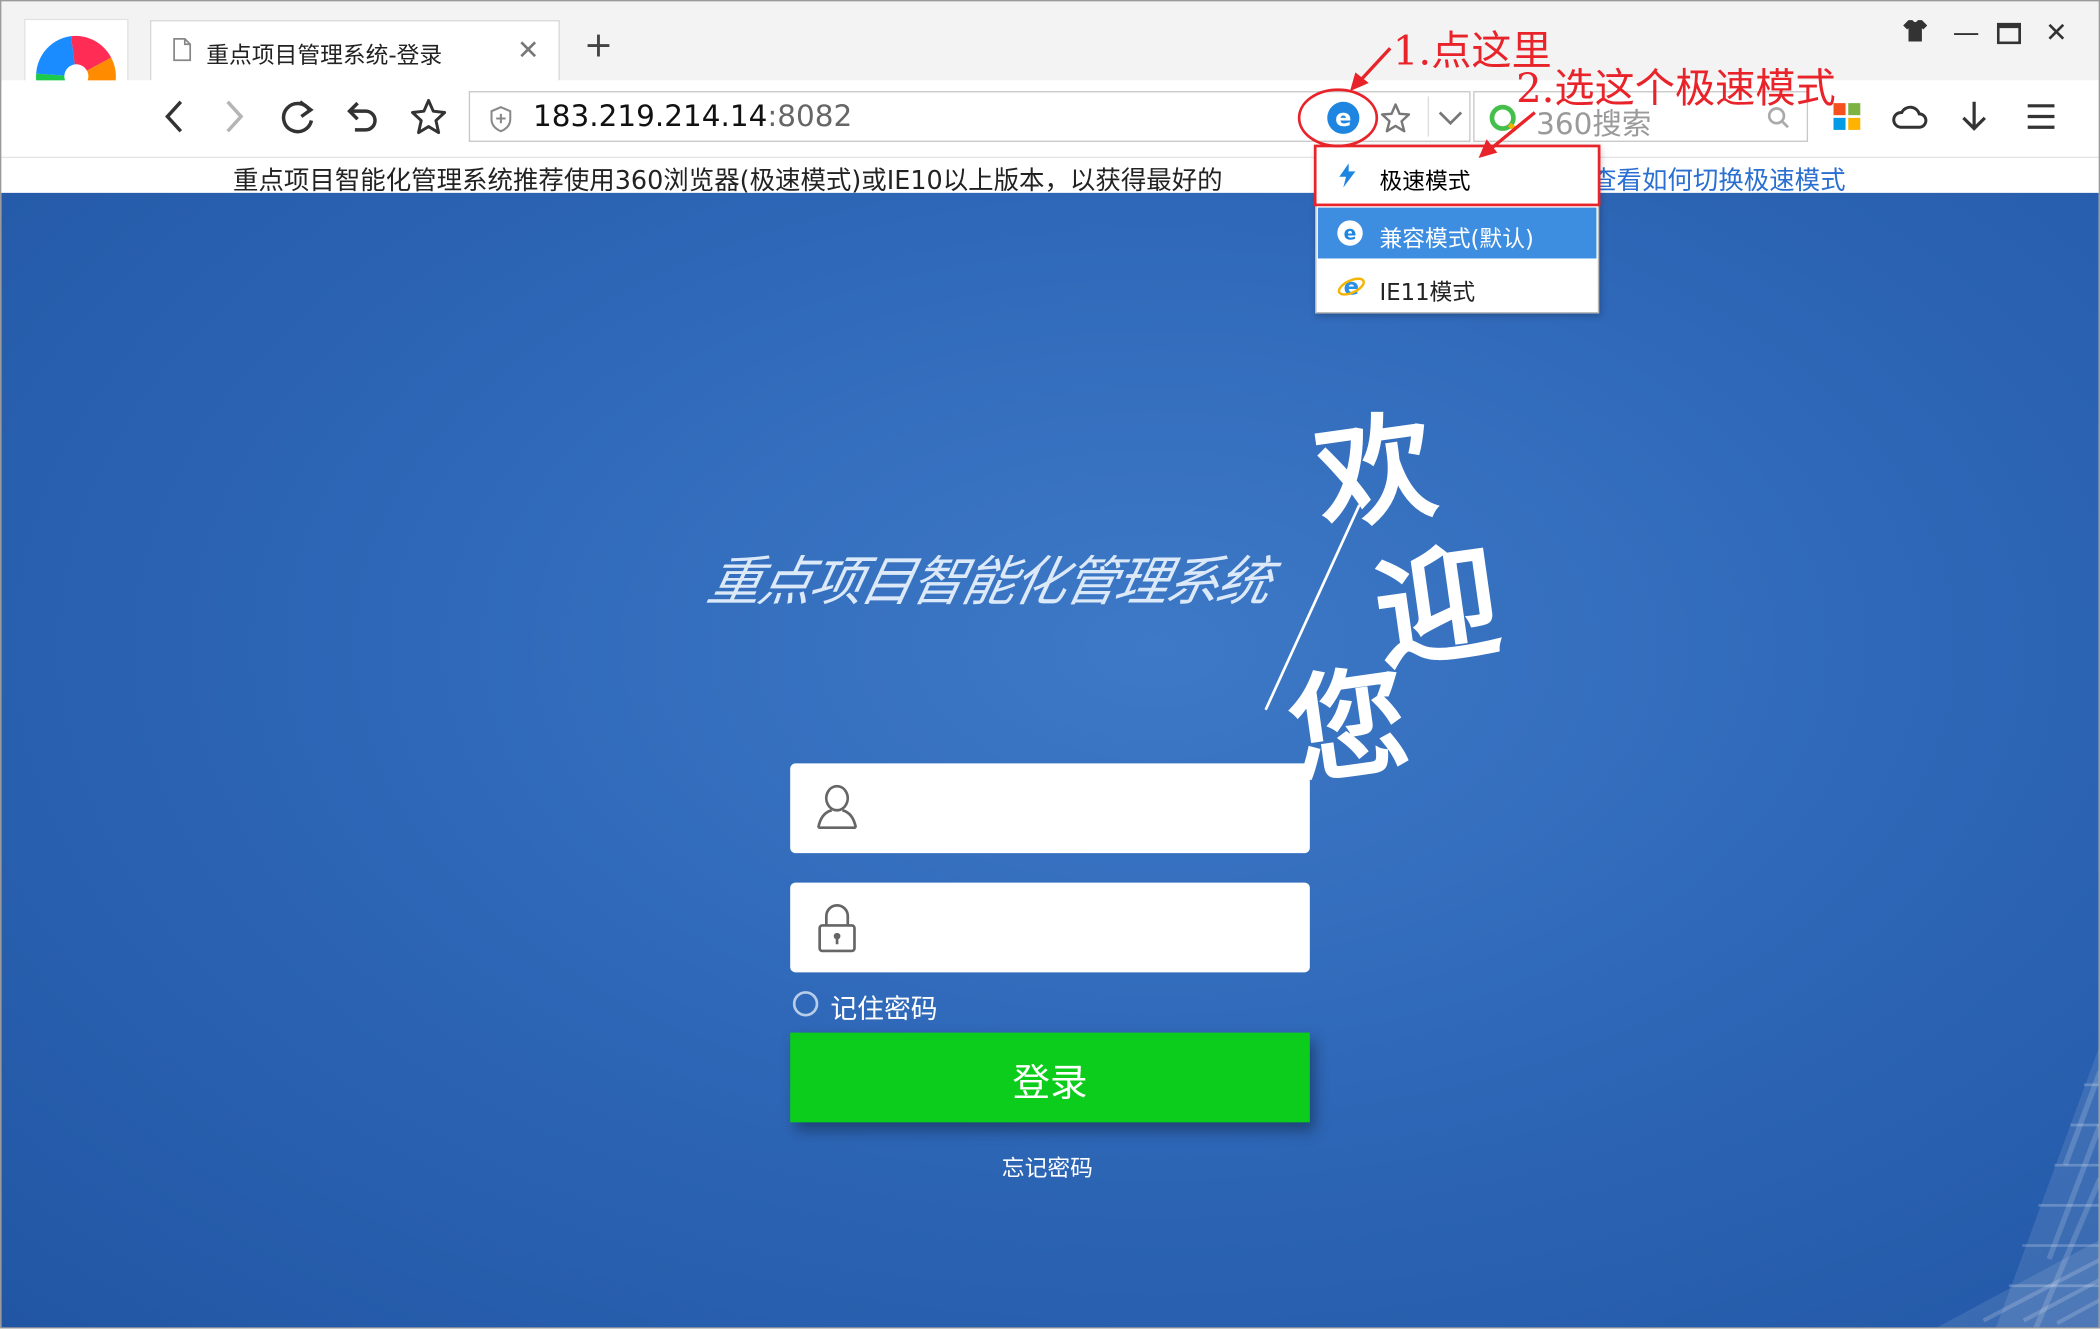 This screenshot has height=1329, width=2100. I want to click on apps-icon, so click(1846, 116).